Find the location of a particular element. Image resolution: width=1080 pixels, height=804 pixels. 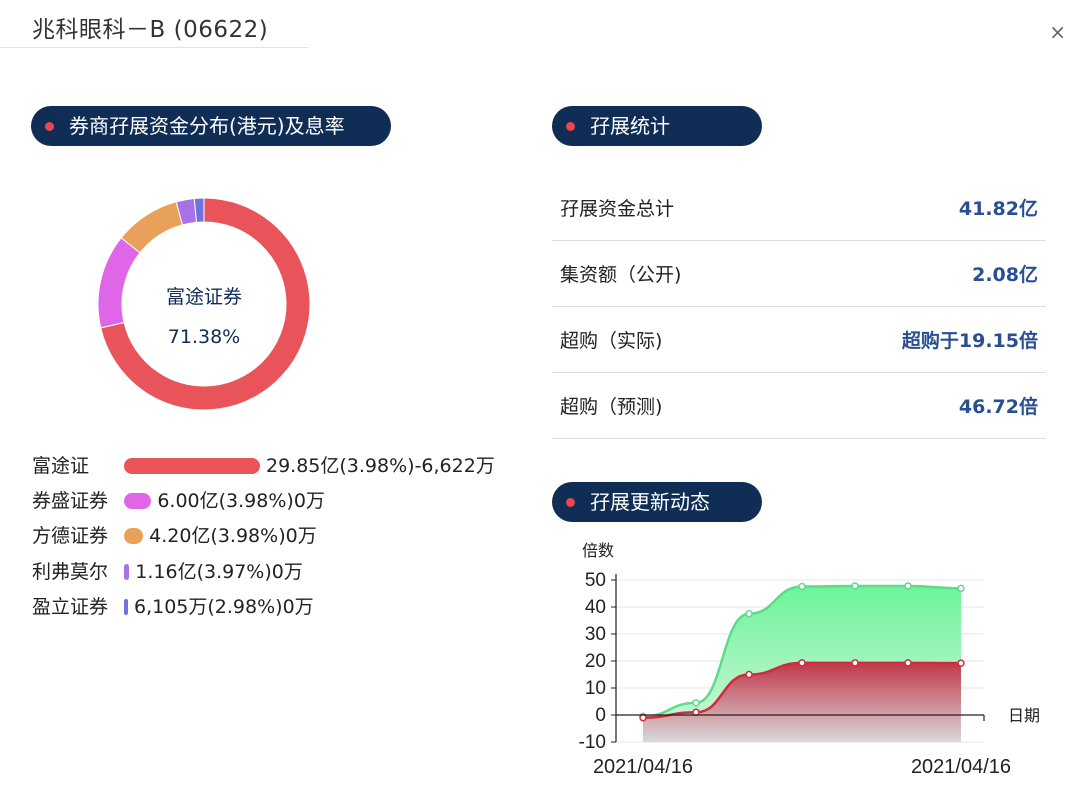

page-title: 兆科眼科－B (06622) is located at coordinates (150, 30).